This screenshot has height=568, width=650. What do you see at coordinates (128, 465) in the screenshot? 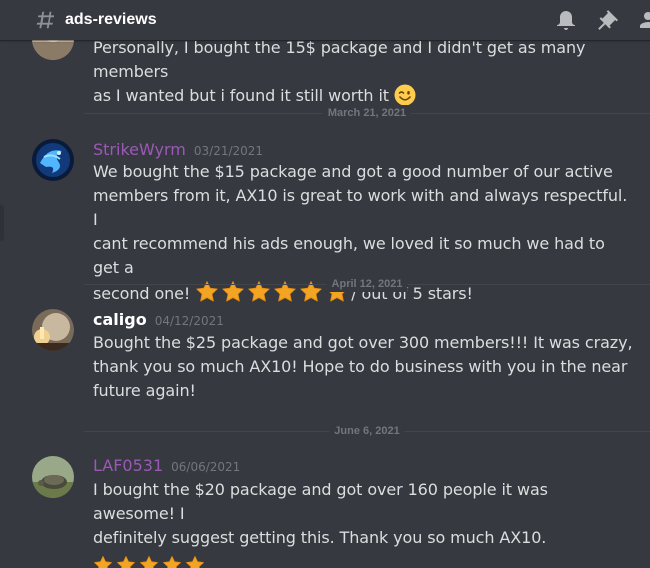
I see `username: LAF0531` at bounding box center [128, 465].